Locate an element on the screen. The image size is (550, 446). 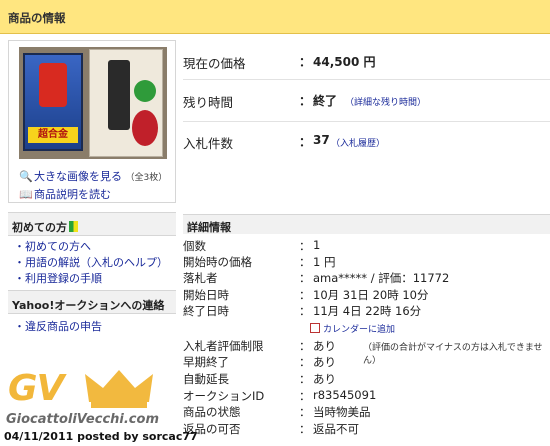
read-description-link: 📖商品説明を読む is located at coordinates (65, 194).